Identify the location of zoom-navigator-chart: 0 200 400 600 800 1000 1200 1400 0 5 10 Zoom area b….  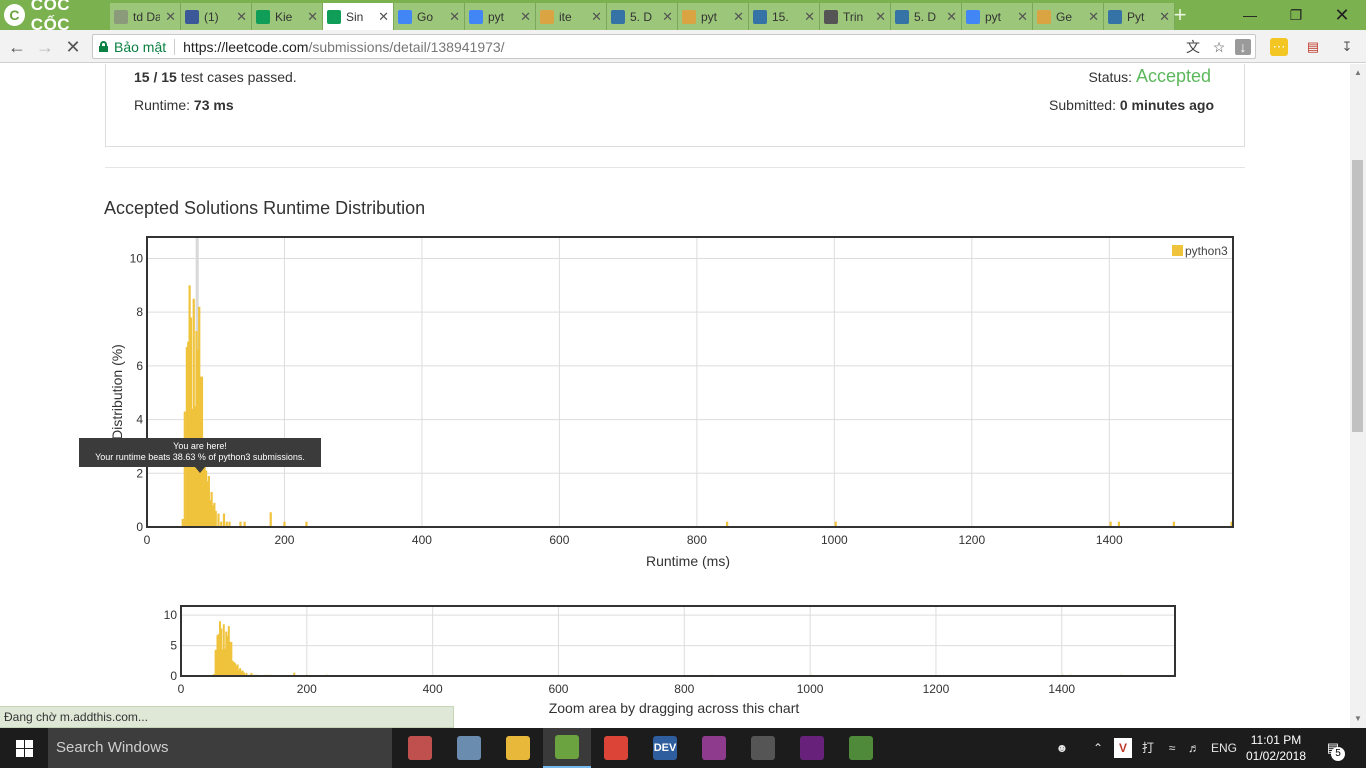
(670, 660).